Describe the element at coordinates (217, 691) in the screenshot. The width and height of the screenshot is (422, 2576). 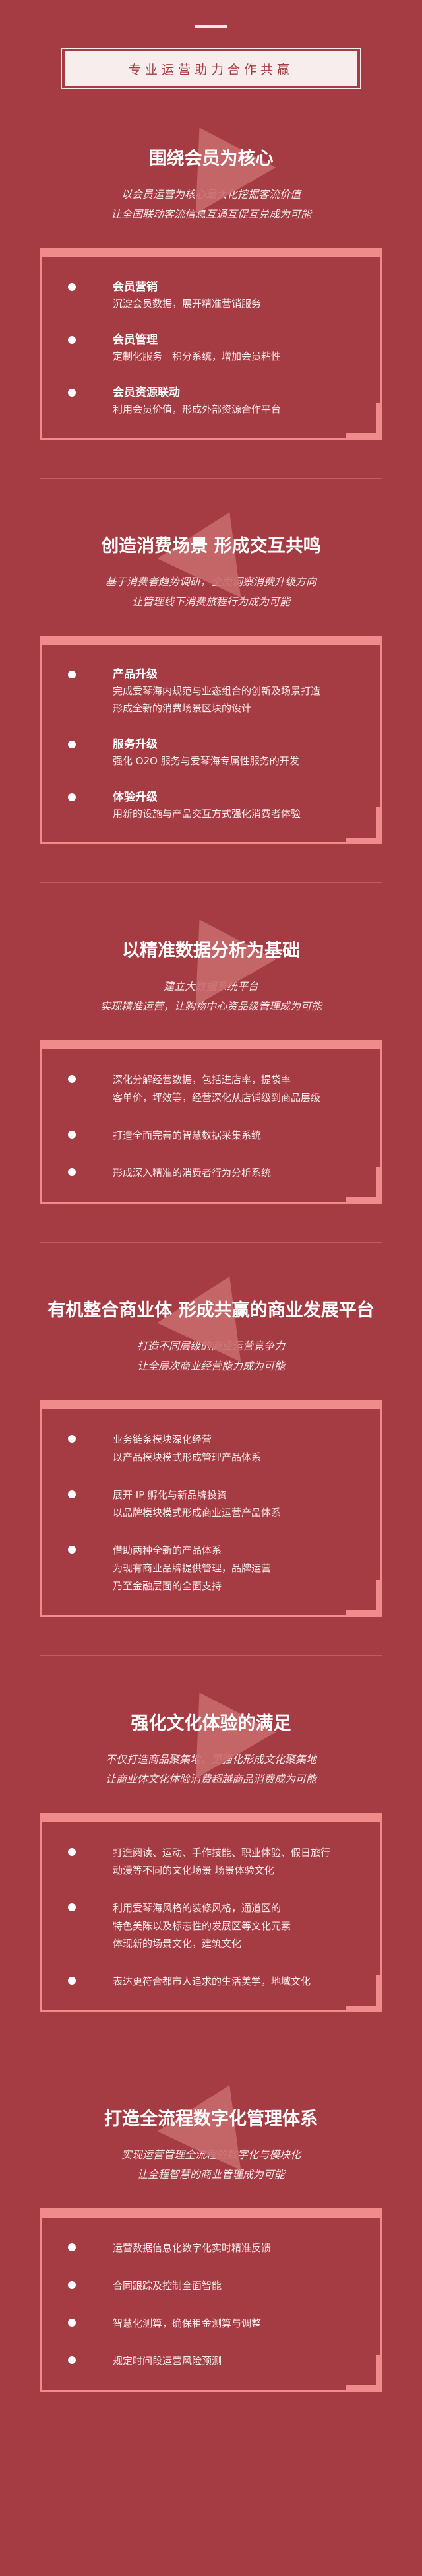
I see `list-item-description: 完成爱琴海内规范与业态组合的创新及场景打造` at that location.